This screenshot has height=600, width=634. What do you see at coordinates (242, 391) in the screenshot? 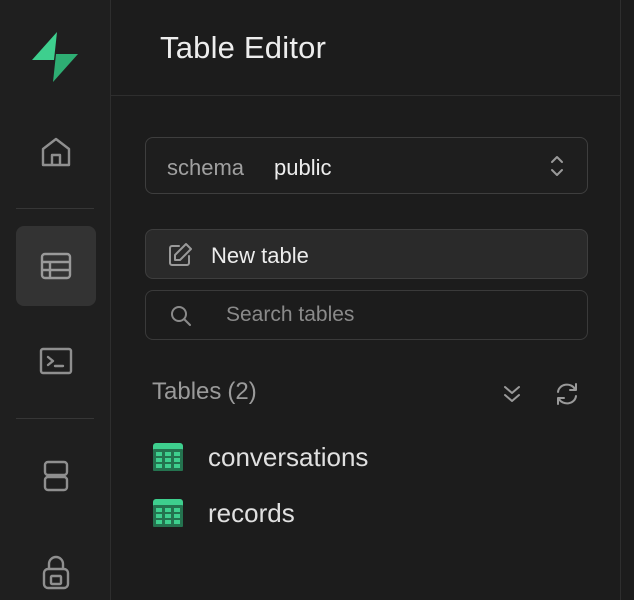
I see `tables-count: (2)` at bounding box center [242, 391].